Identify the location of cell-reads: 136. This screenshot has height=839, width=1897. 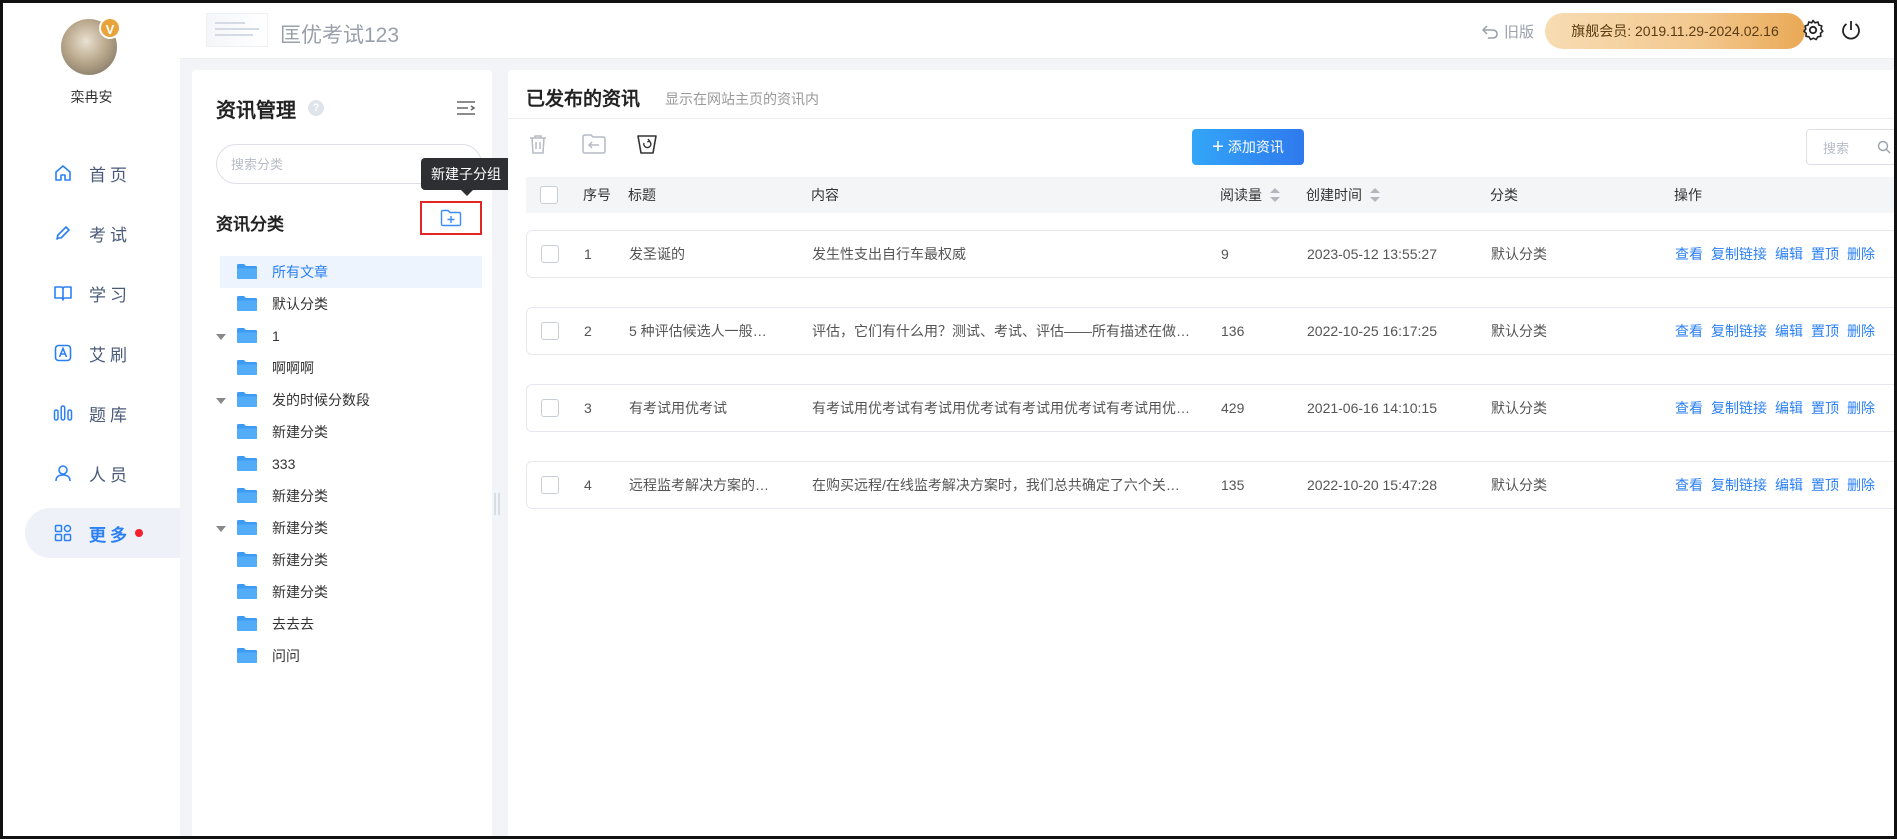
(1233, 331).